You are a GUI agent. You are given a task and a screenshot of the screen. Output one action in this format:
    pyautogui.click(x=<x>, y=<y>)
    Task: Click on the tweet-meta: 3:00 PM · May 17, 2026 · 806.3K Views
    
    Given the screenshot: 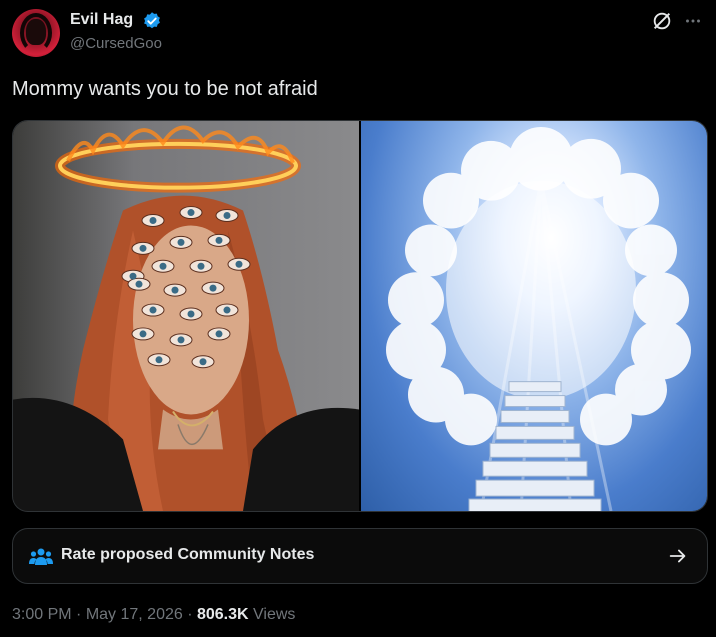 What is the action you would take?
    pyautogui.click(x=153, y=615)
    